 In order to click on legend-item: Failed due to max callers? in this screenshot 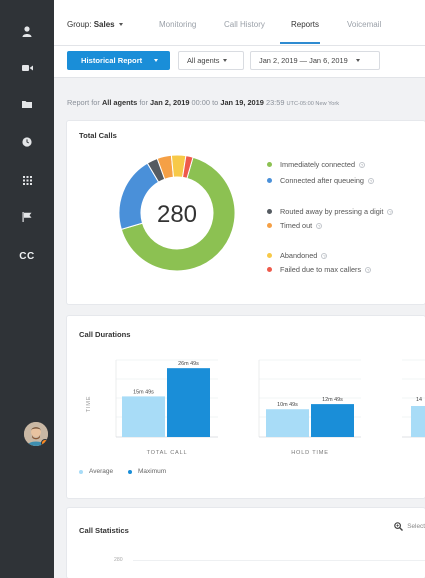, I will do `click(319, 269)`.